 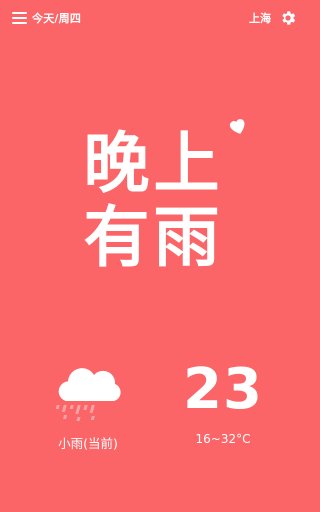 I want to click on headline-line-1: 晚上, so click(x=153, y=163).